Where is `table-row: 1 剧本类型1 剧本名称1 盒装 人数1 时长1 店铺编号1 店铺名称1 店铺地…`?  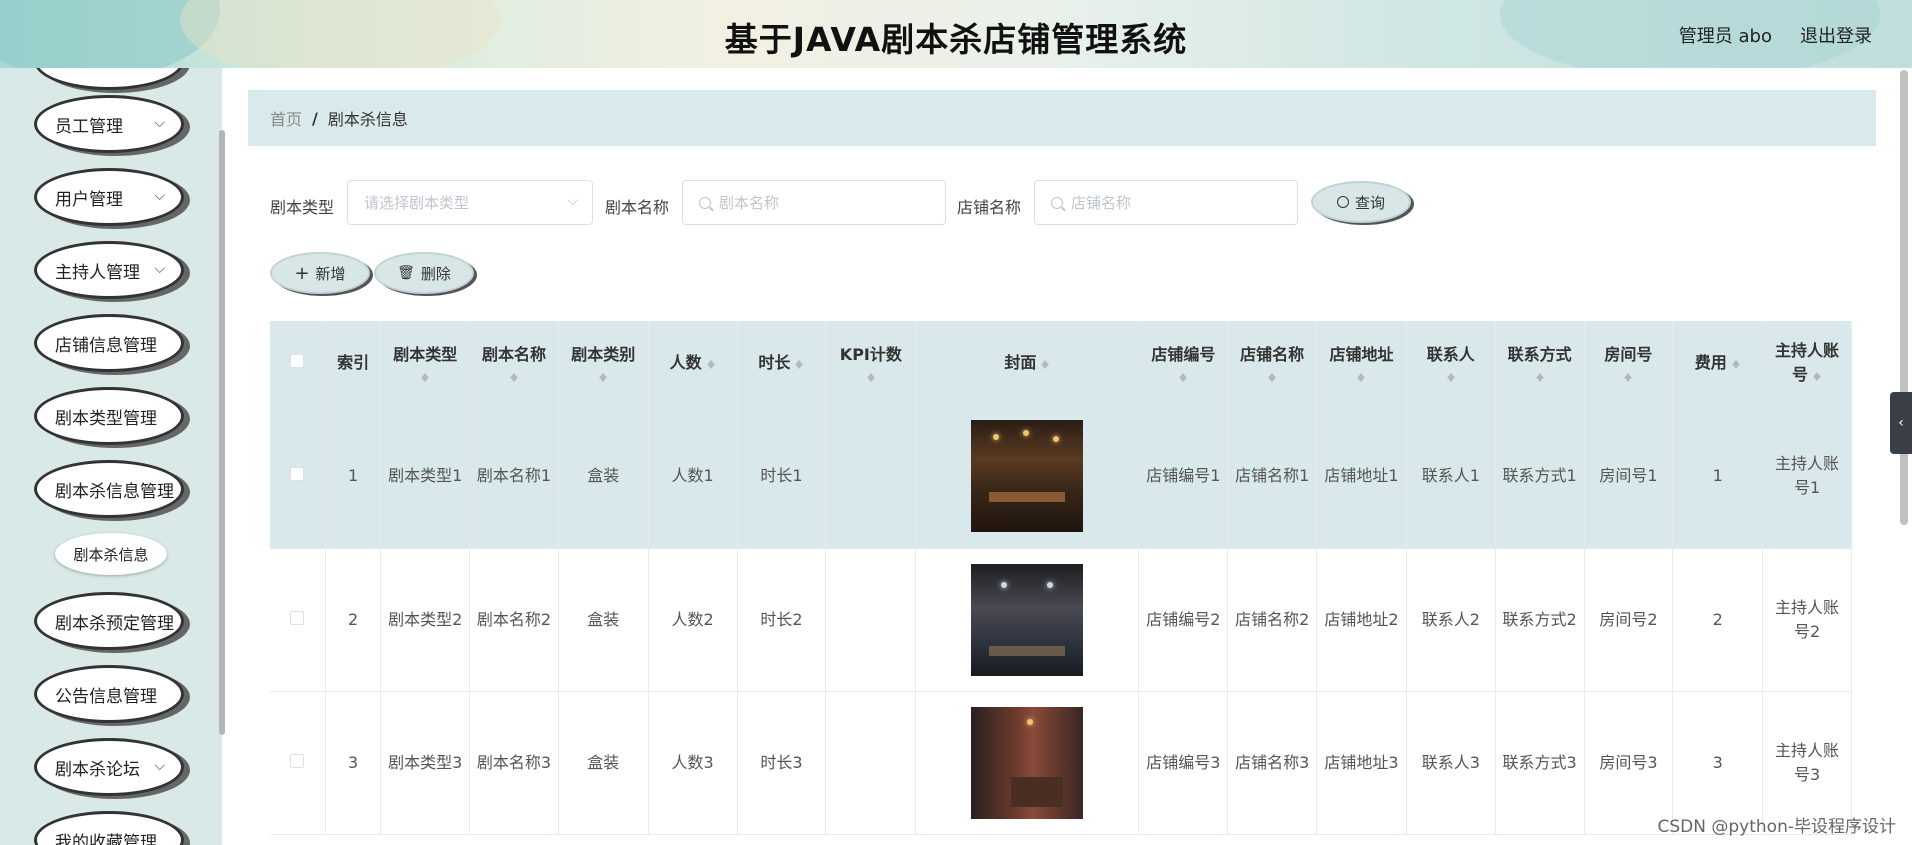
table-row: 1 剧本类型1 剧本名称1 盒装 人数1 时长1 店铺编号1 店铺名称1 店铺地… is located at coordinates (1061, 476).